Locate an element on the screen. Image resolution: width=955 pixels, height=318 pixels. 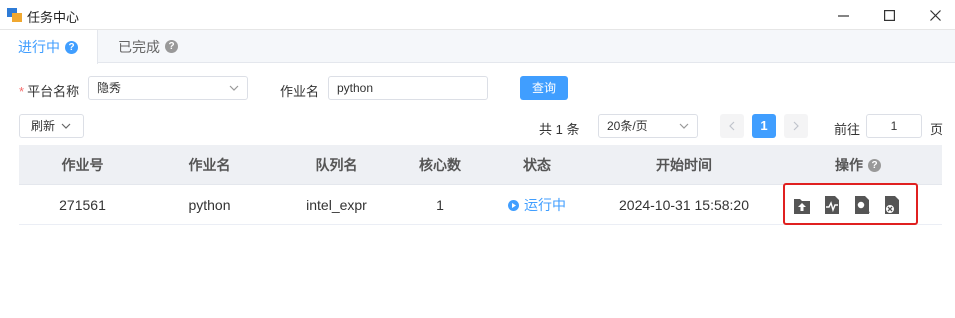
next-page-button is located at coordinates (796, 126).